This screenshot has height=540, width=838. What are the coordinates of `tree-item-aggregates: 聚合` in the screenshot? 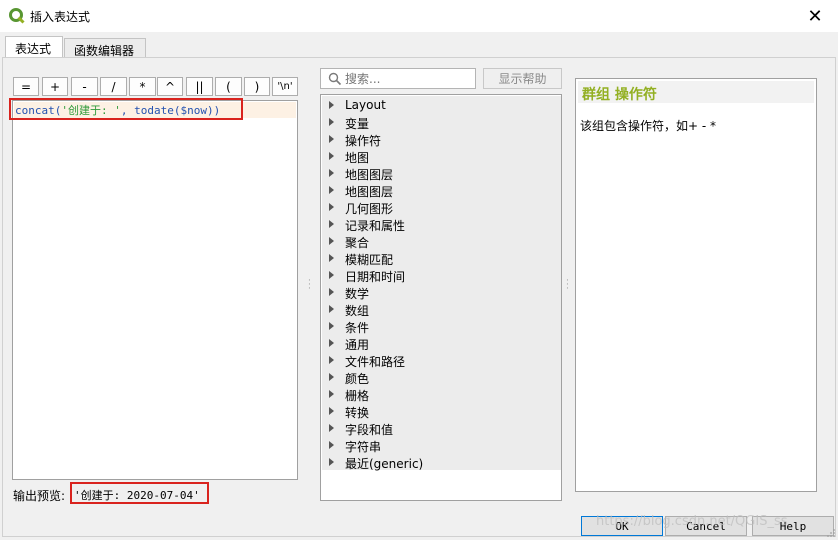 It's located at (441, 241).